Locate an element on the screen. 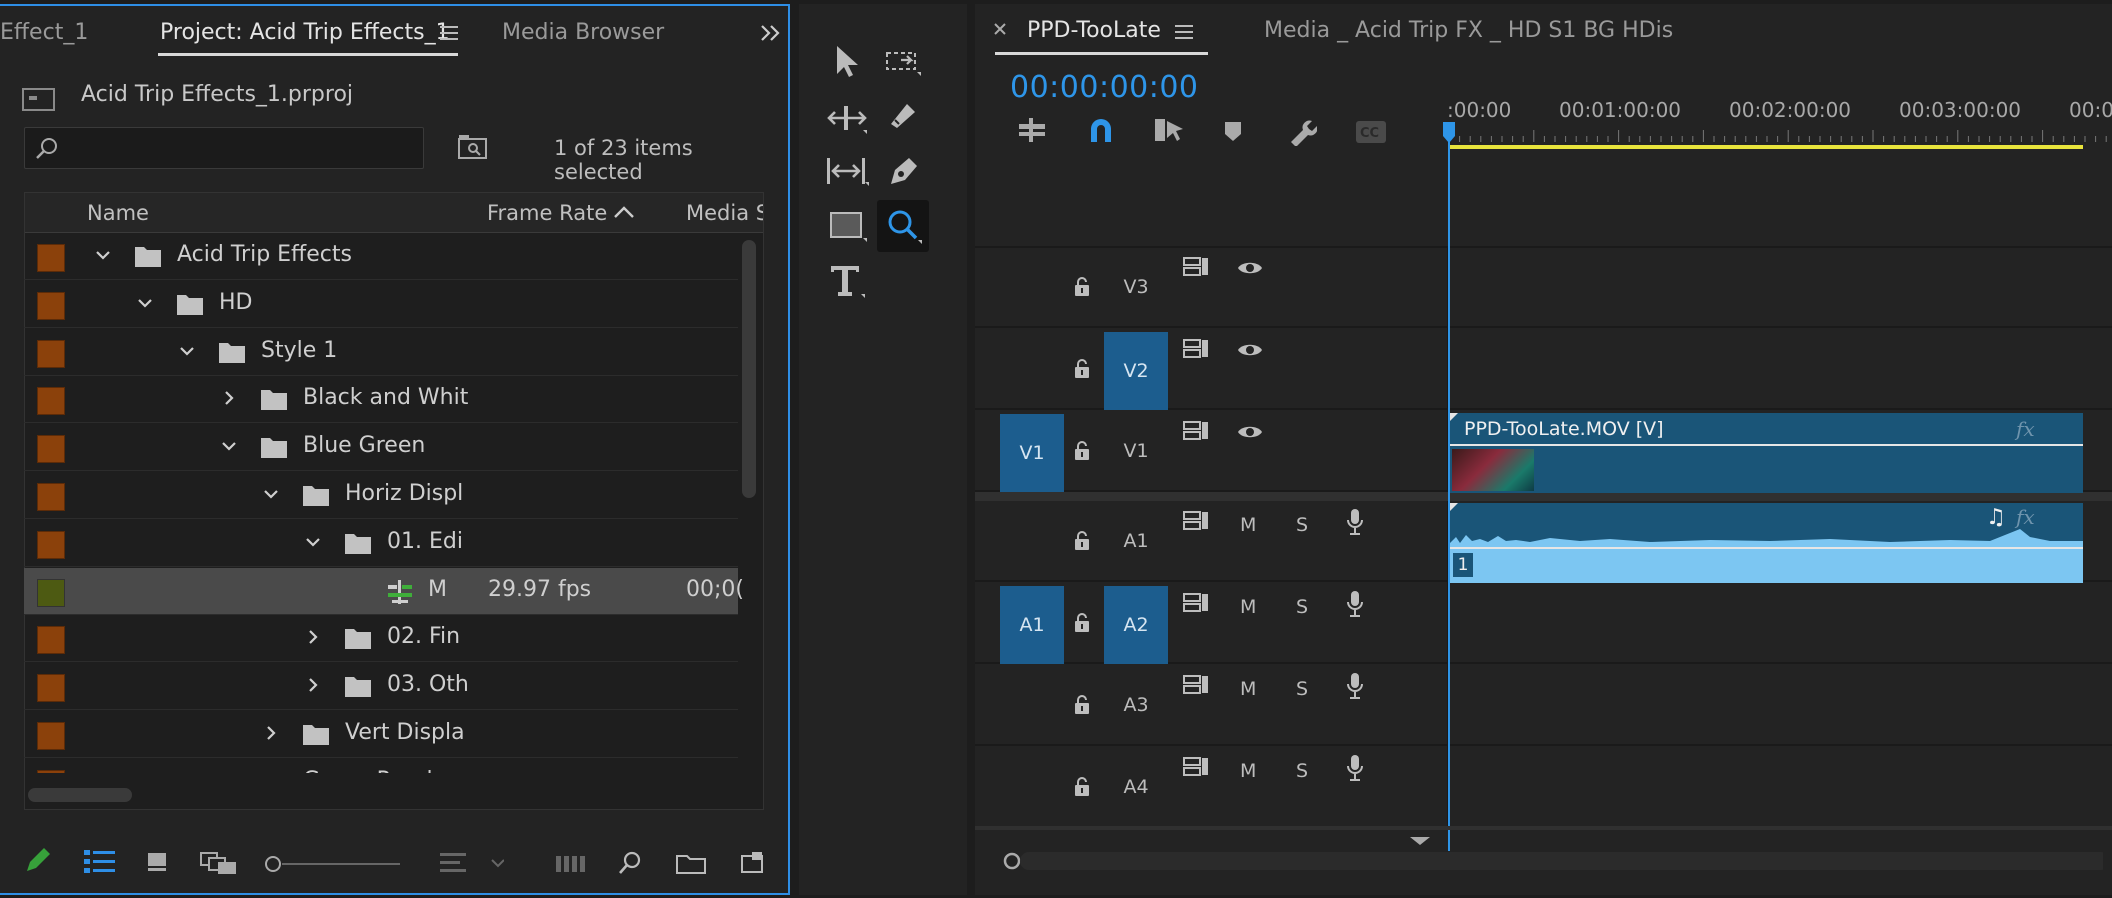 This screenshot has width=2112, height=898. linked-selection-icon is located at coordinates (1169, 130).